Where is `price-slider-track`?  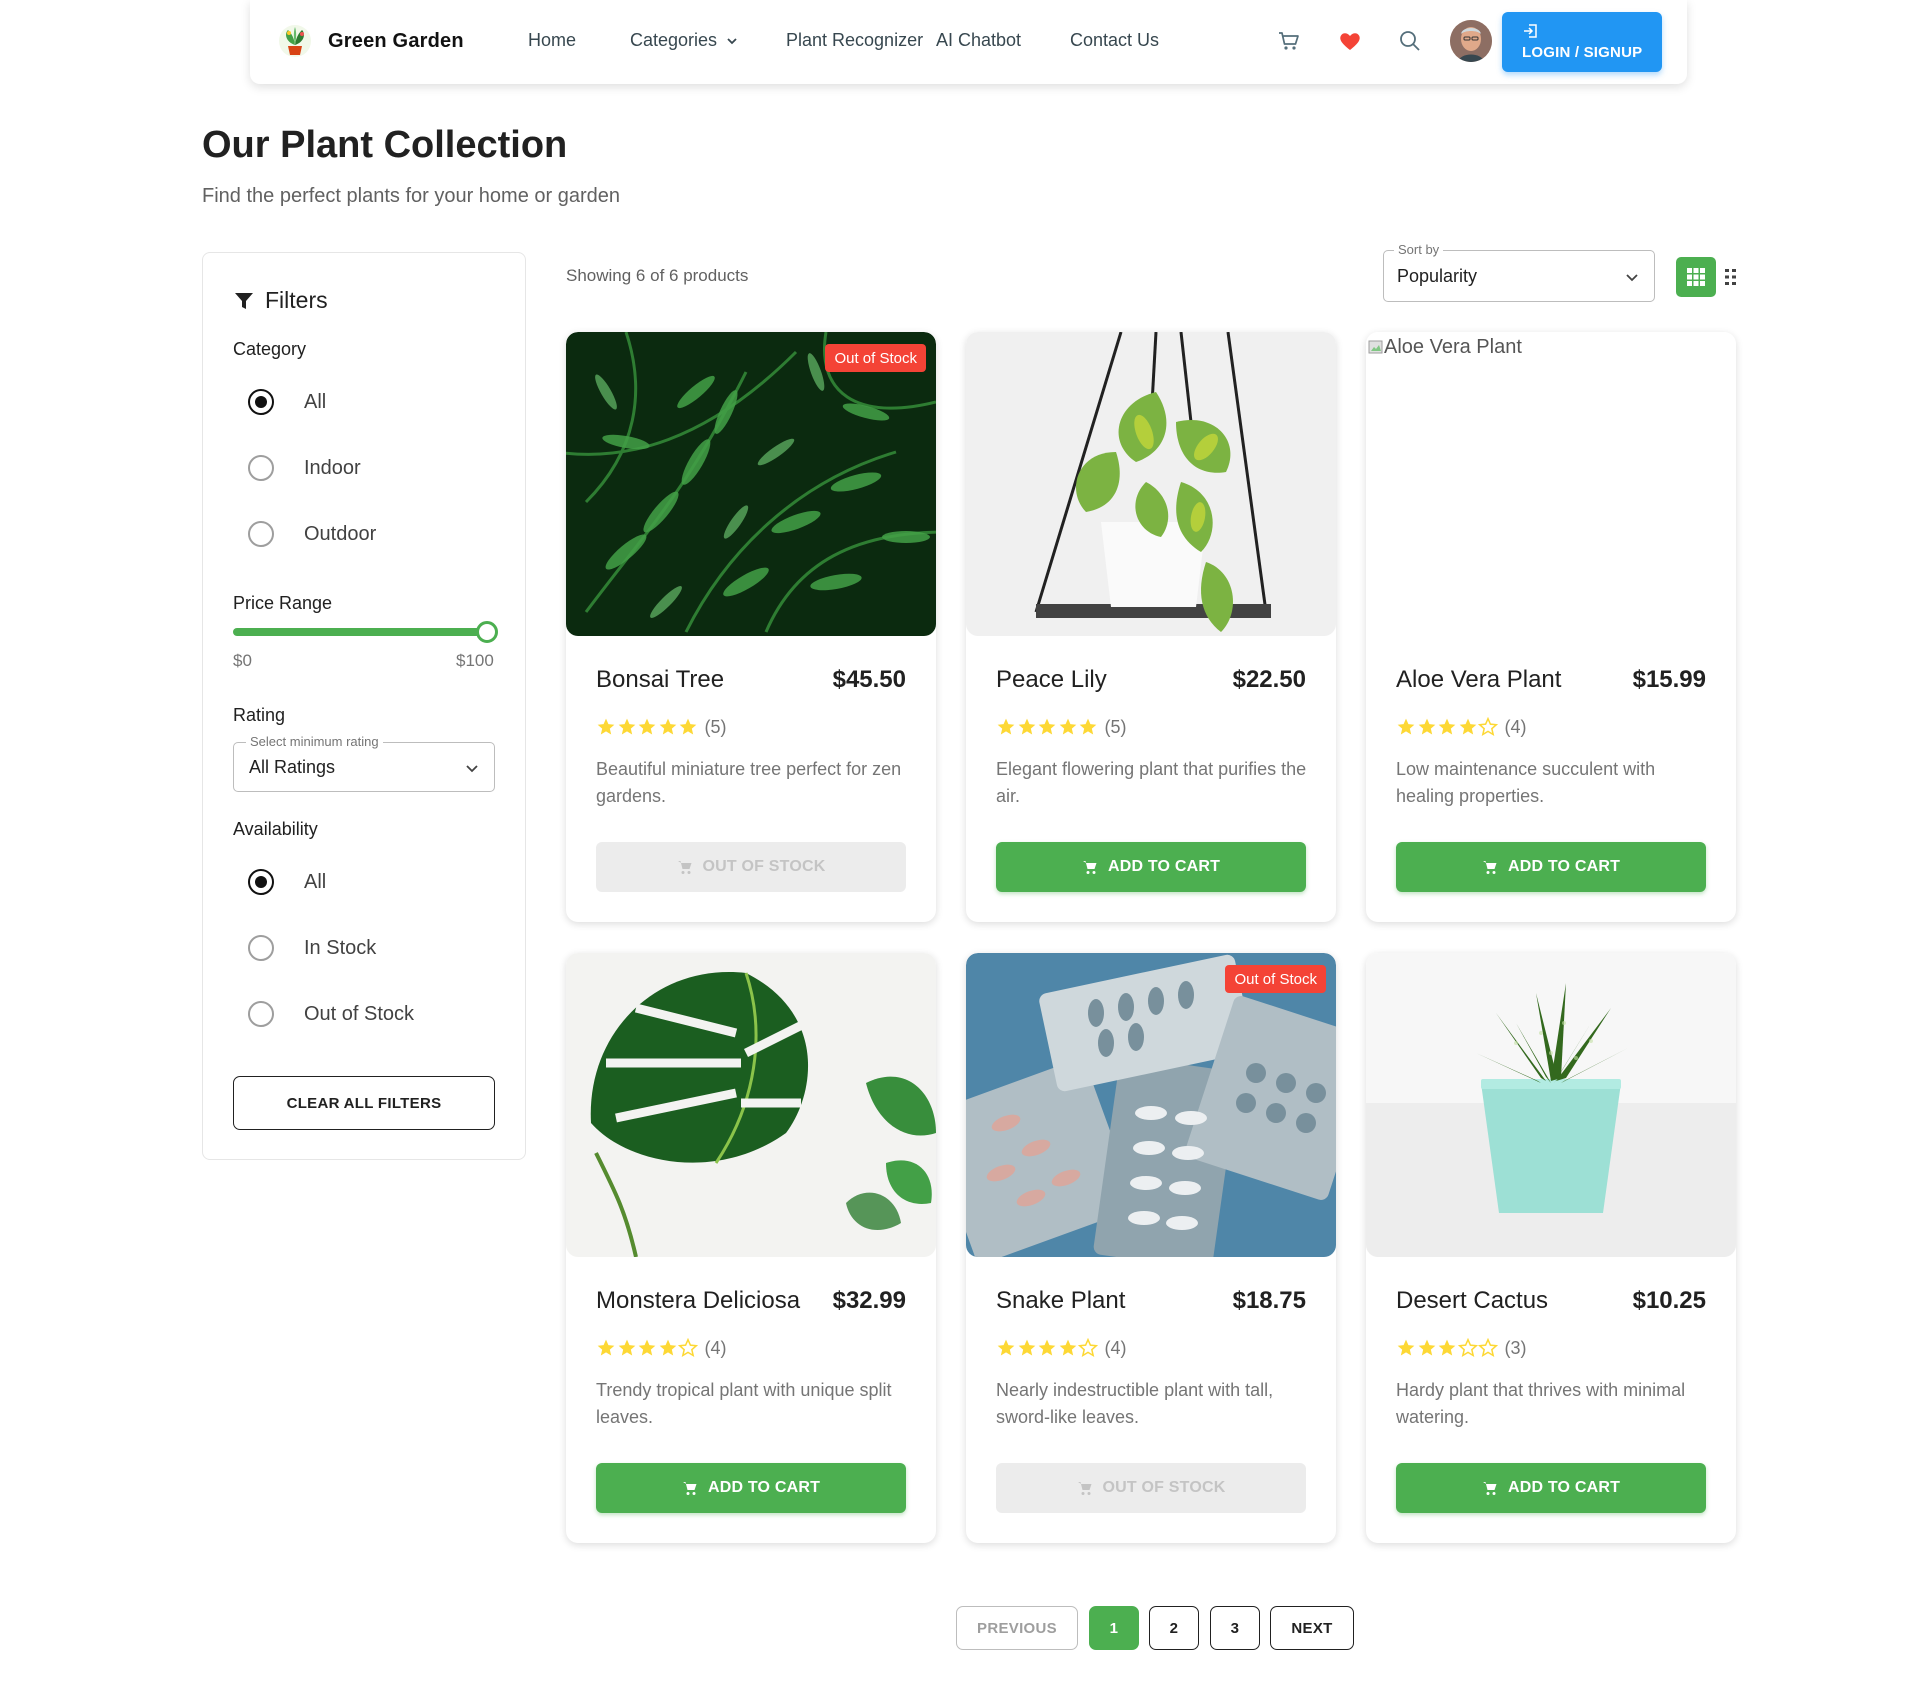
price-slider-track is located at coordinates (360, 632).